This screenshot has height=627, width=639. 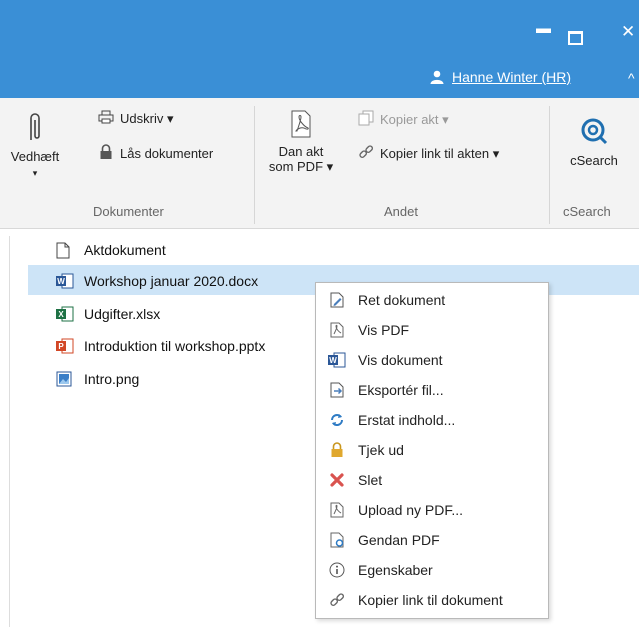 I want to click on file-name: Intro.png, so click(x=112, y=379).